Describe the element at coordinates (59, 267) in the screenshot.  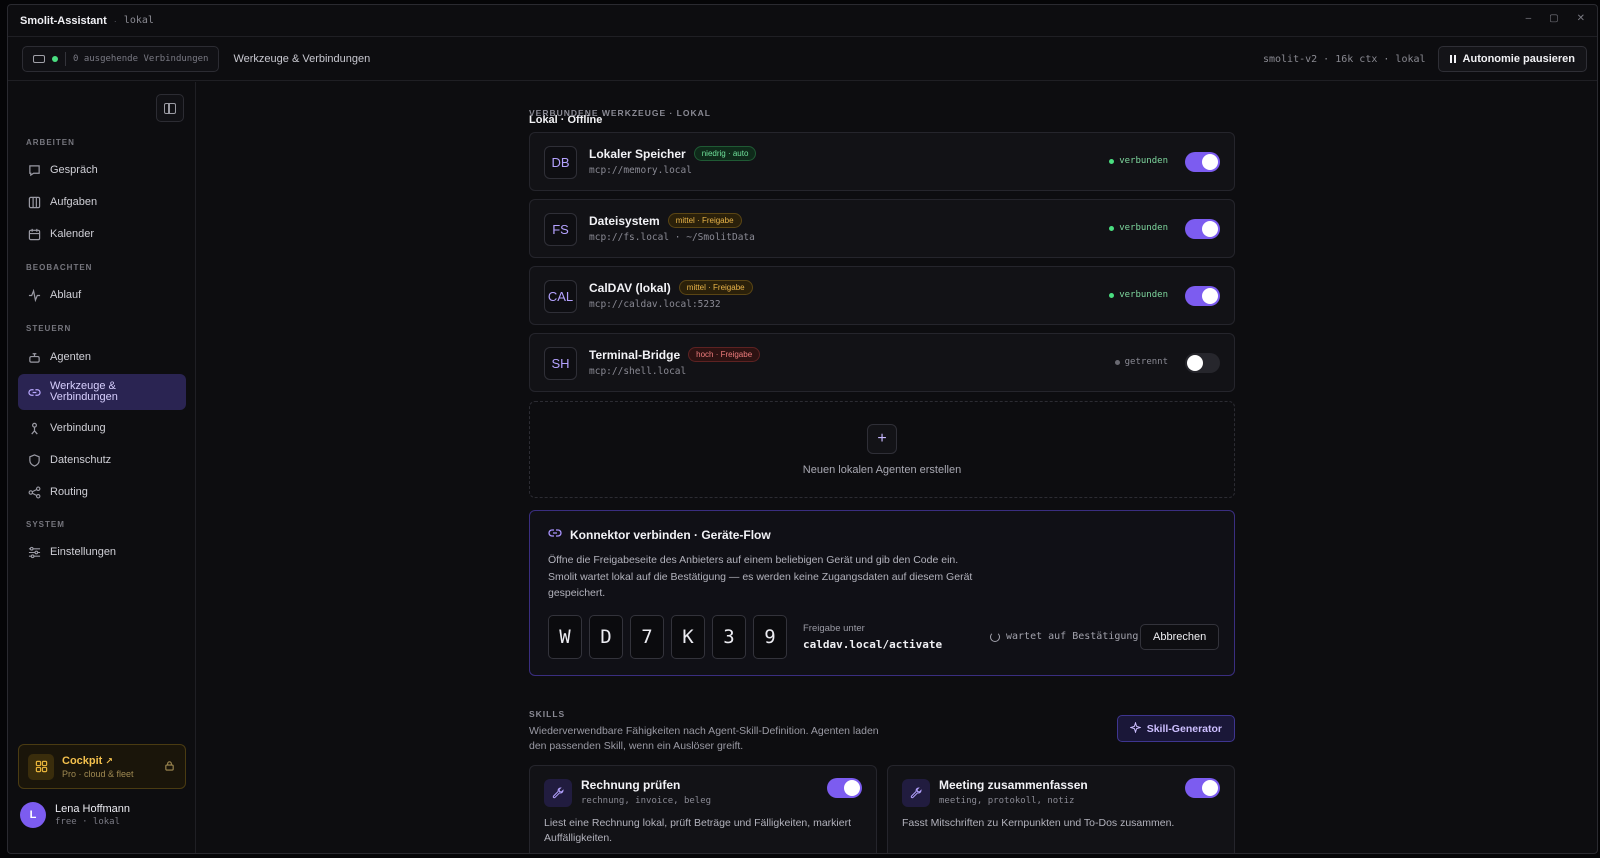
I see `section-beobachten: BEOBACHTEN` at that location.